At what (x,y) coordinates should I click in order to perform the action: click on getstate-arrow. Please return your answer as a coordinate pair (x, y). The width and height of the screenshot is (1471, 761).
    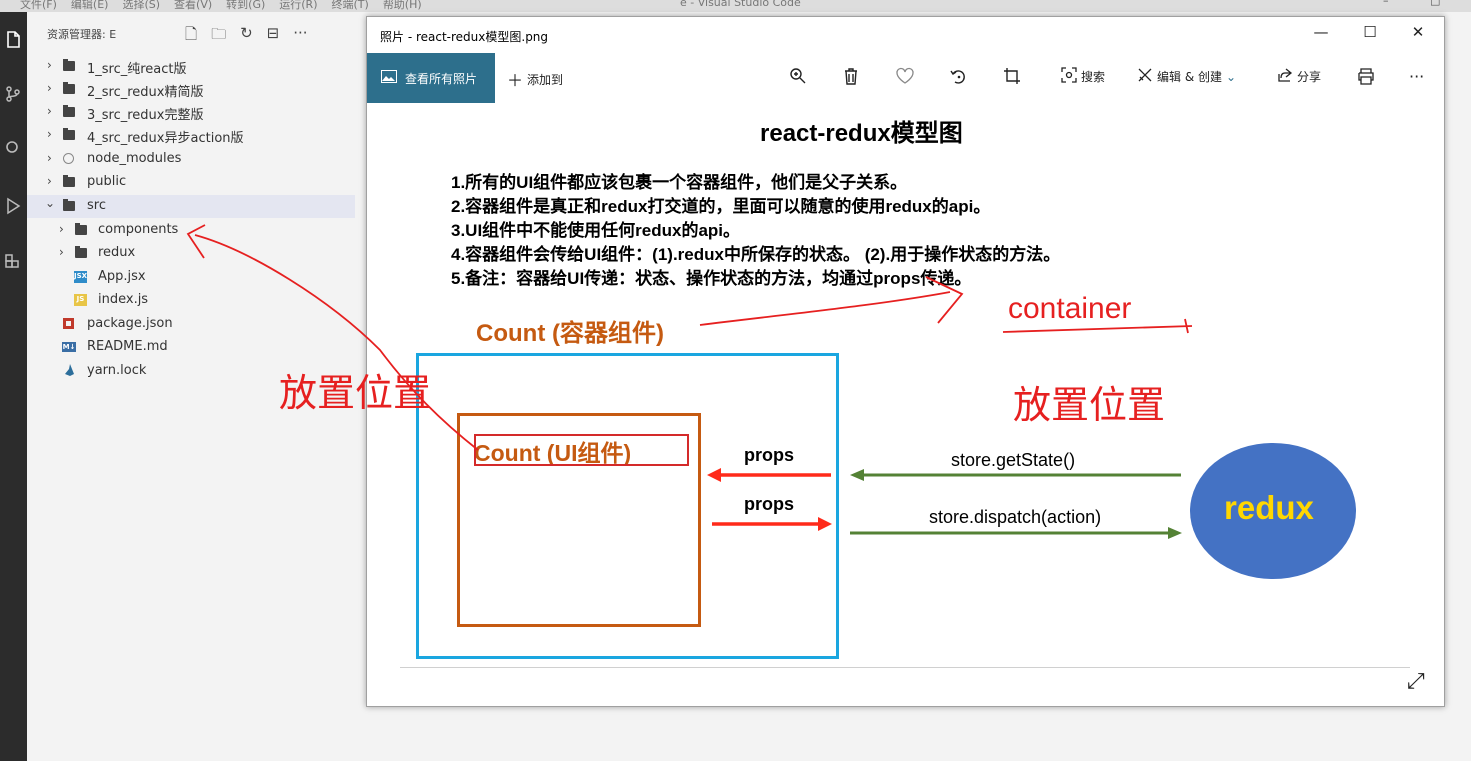
    Looking at the image, I should click on (1015, 475).